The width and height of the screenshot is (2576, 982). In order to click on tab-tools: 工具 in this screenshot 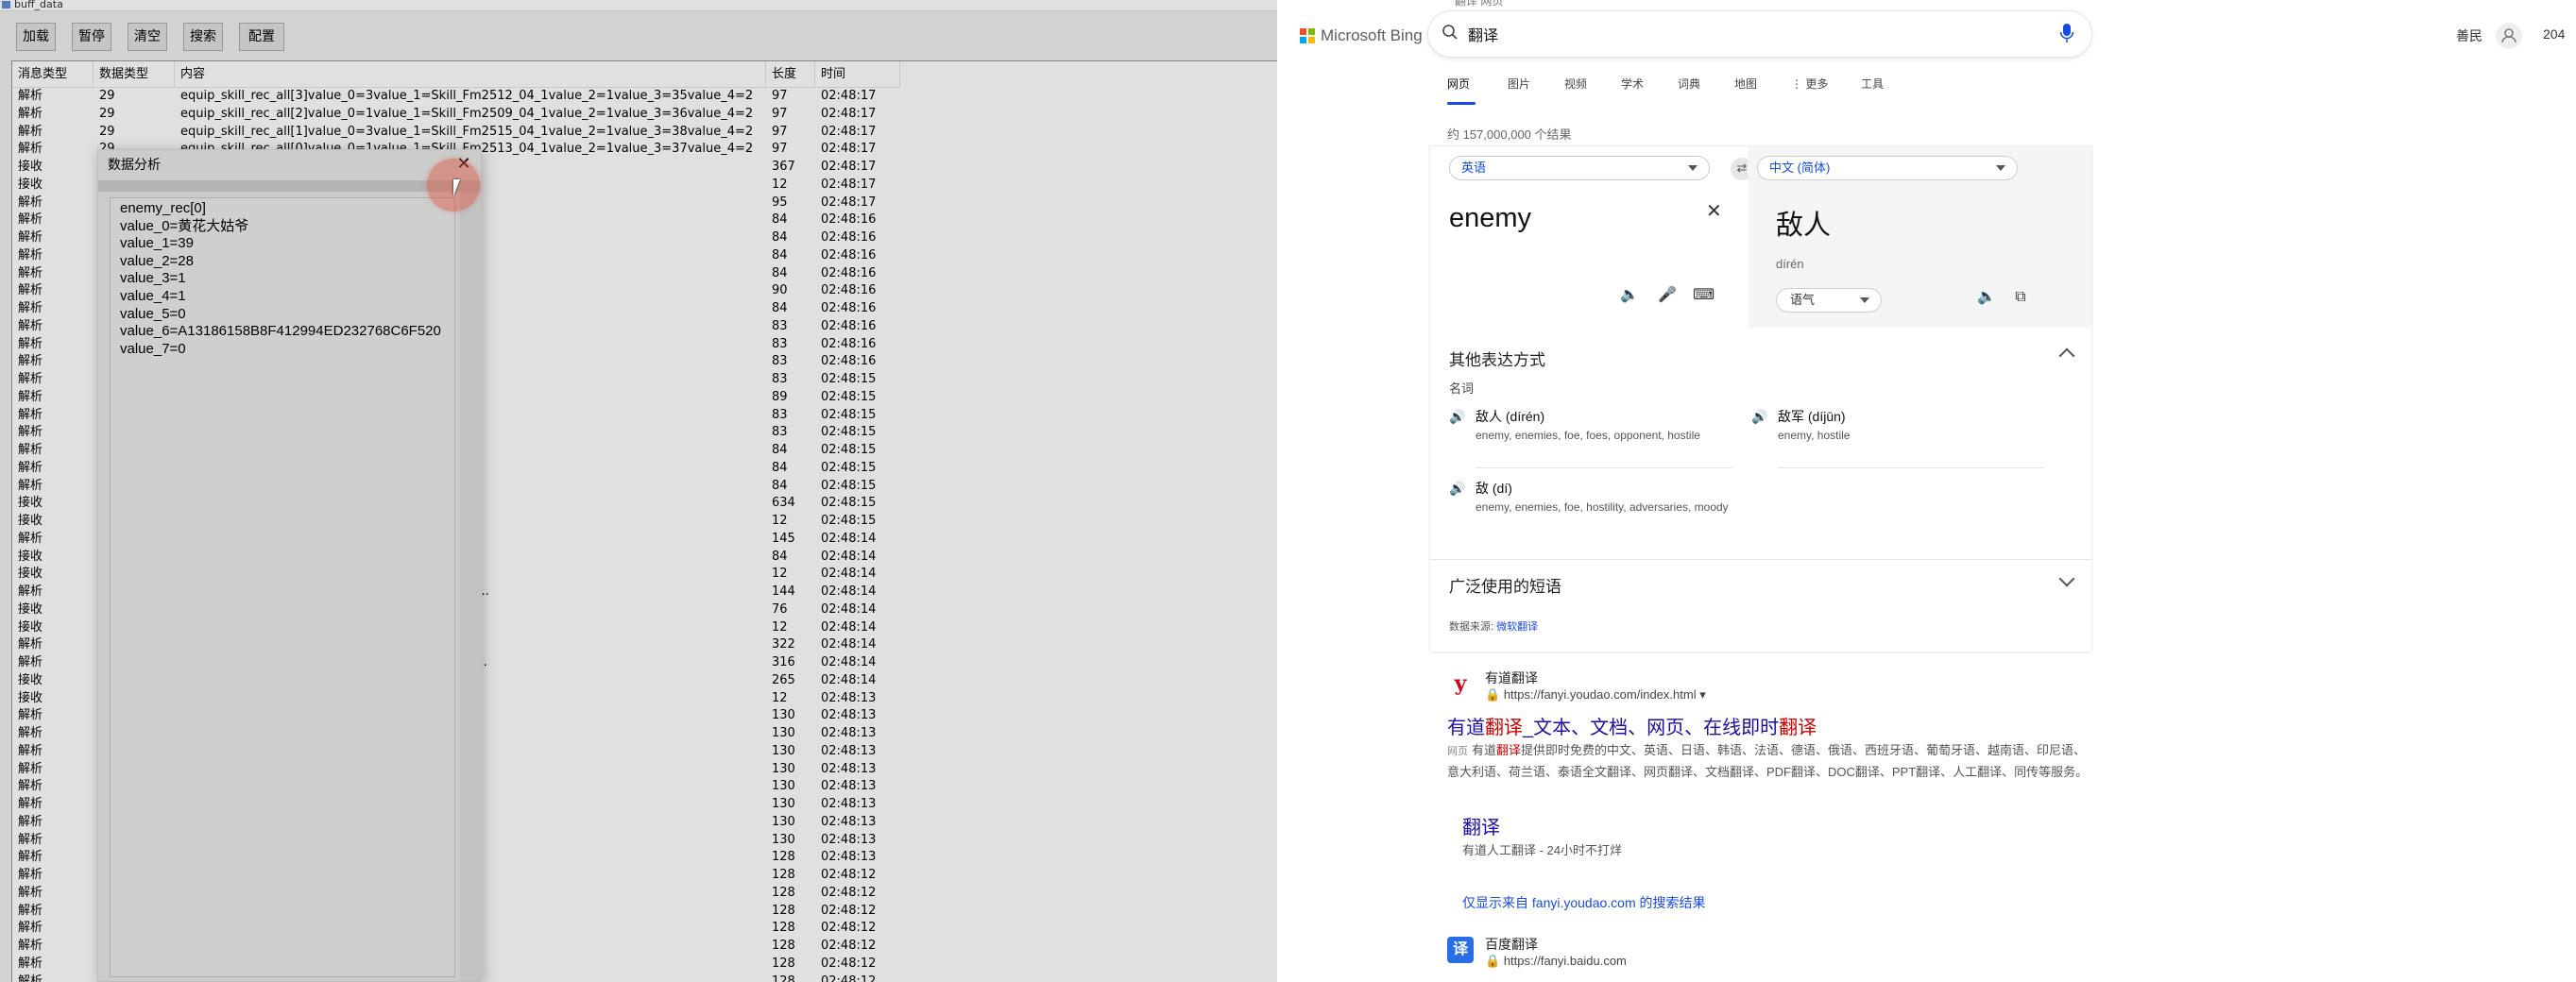, I will do `click(1873, 84)`.